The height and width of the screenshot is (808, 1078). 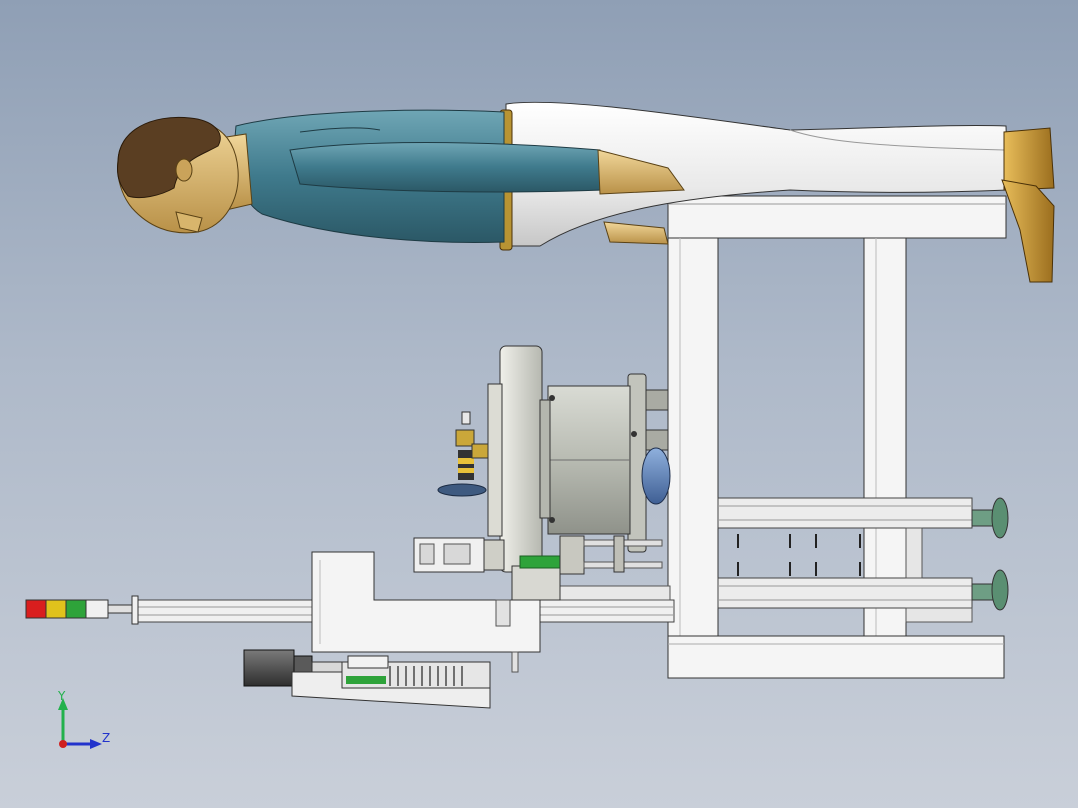 I want to click on frame-top-slab, so click(x=837, y=217).